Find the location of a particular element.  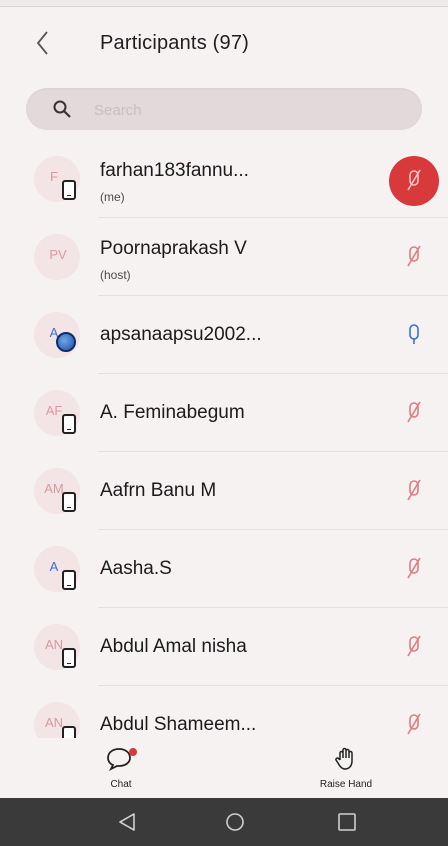

participant-row: F farhan183fannu... (me) is located at coordinates (224, 179).